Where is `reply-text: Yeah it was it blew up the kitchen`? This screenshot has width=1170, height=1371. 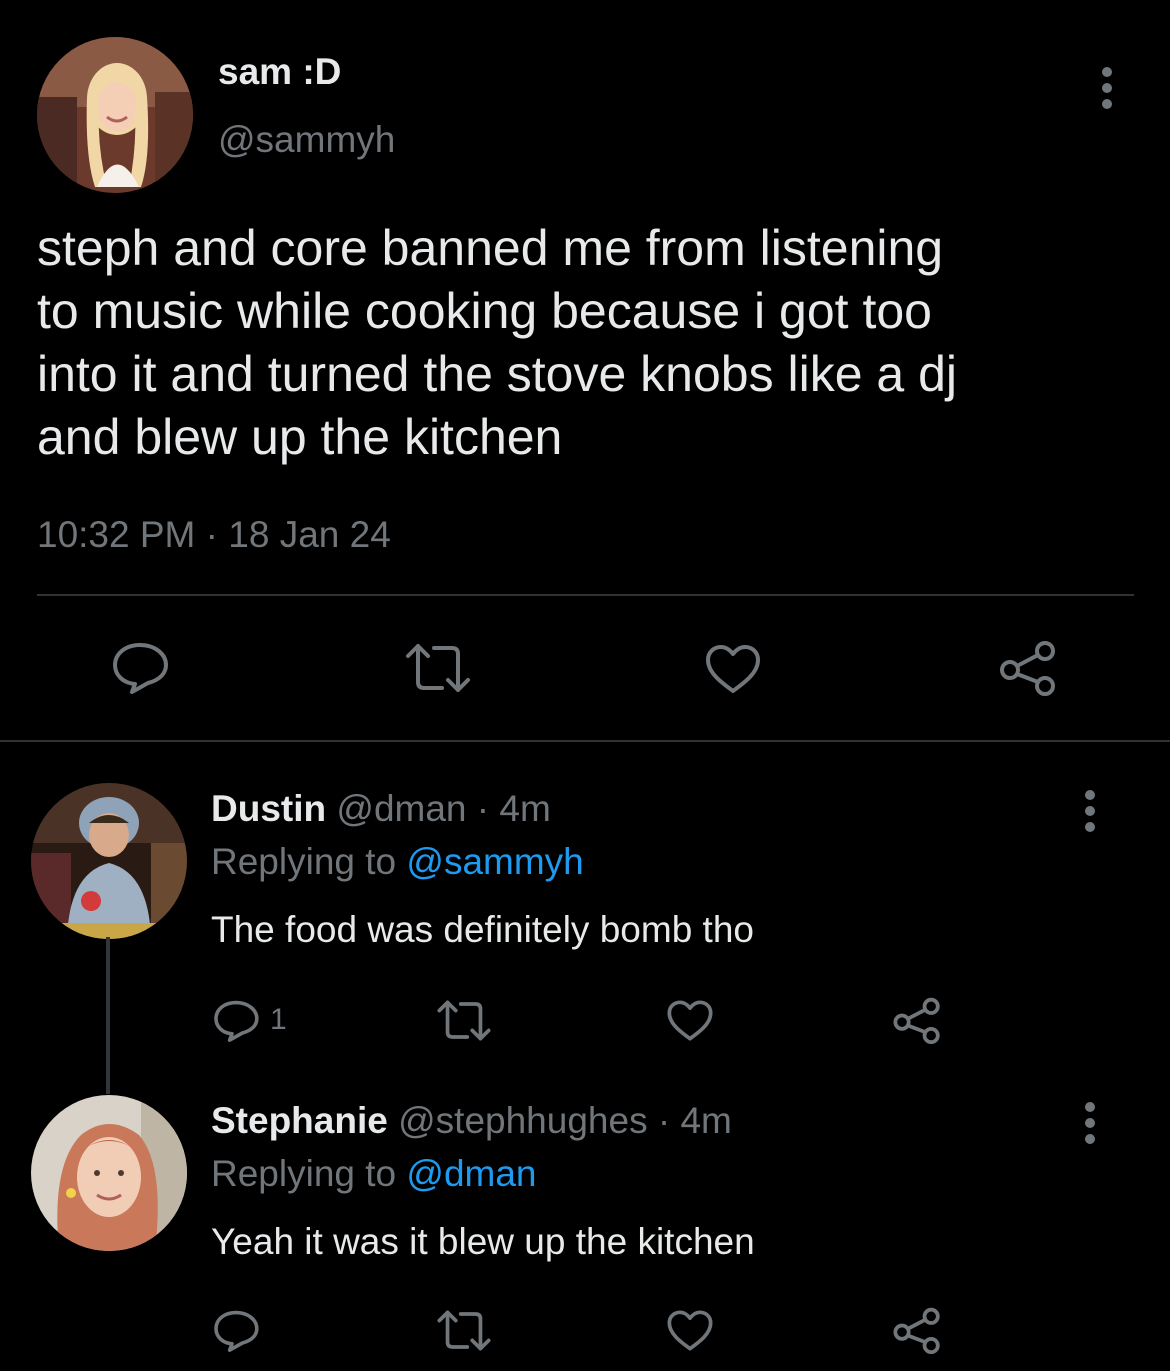
reply-text: Yeah it was it blew up the kitchen is located at coordinates (483, 1241).